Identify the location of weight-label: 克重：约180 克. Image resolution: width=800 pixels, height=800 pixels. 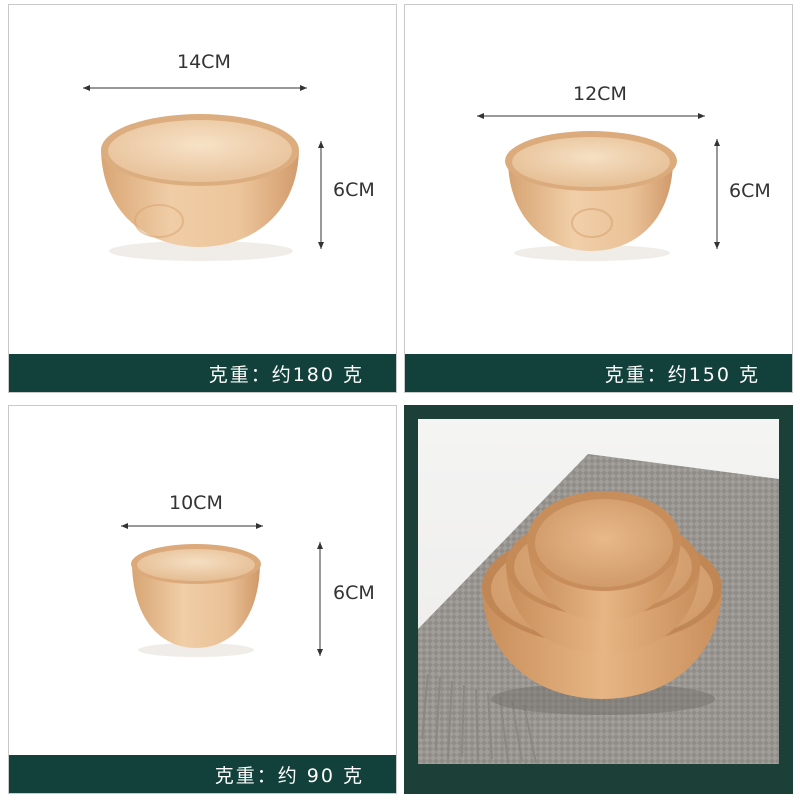
(202, 373).